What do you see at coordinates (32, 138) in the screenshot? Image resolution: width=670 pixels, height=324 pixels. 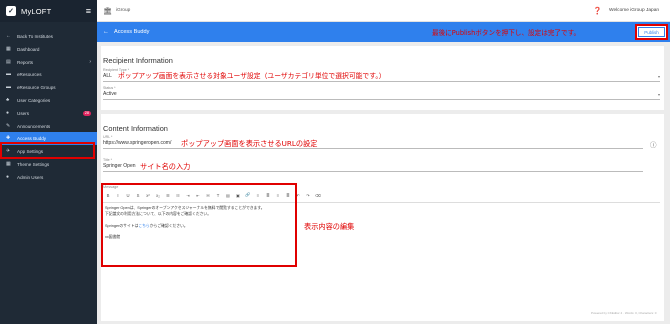 I see `sidebar-item-label: Access Buddy` at bounding box center [32, 138].